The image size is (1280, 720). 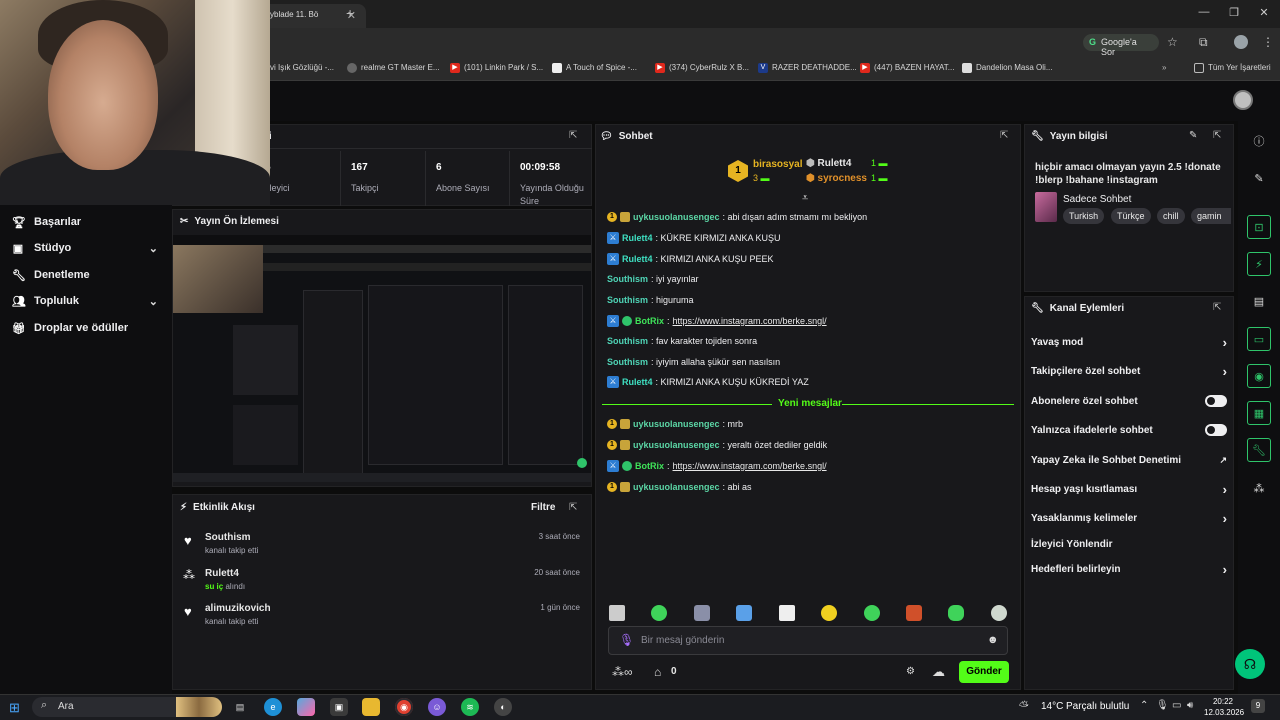 I want to click on stream-preview-video, so click(x=382, y=363).